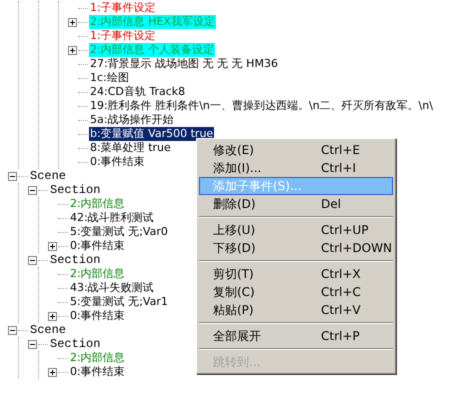 This screenshot has height=406, width=472. Describe the element at coordinates (184, 64) in the screenshot. I see `tree-item: 27:背景显示 战场地图 无 无 无 HM36` at that location.